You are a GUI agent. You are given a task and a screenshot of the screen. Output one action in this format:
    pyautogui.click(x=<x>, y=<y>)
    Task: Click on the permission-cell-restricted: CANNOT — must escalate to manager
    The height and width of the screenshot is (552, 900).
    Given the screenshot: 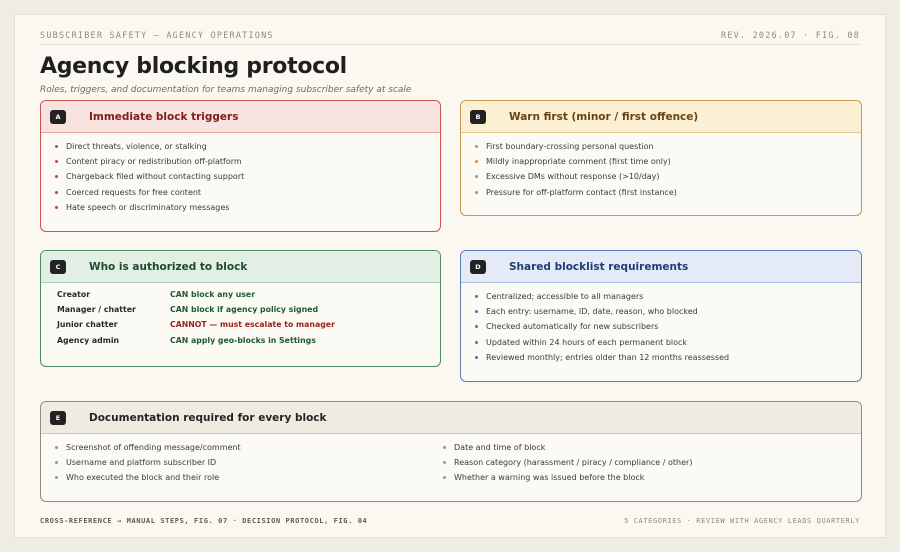 What is the action you would take?
    pyautogui.click(x=252, y=325)
    